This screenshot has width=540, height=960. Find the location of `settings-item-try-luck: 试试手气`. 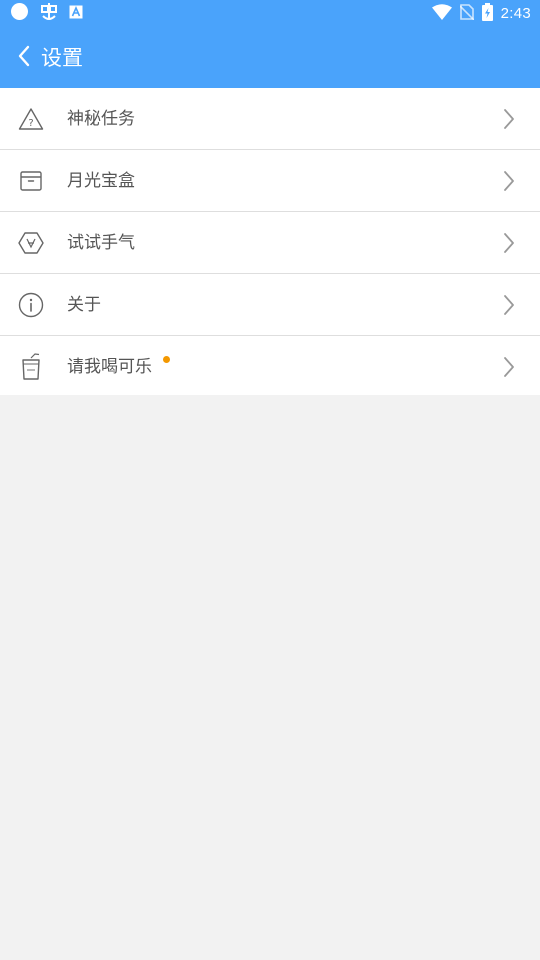

settings-item-try-luck: 试试手气 is located at coordinates (270, 243).